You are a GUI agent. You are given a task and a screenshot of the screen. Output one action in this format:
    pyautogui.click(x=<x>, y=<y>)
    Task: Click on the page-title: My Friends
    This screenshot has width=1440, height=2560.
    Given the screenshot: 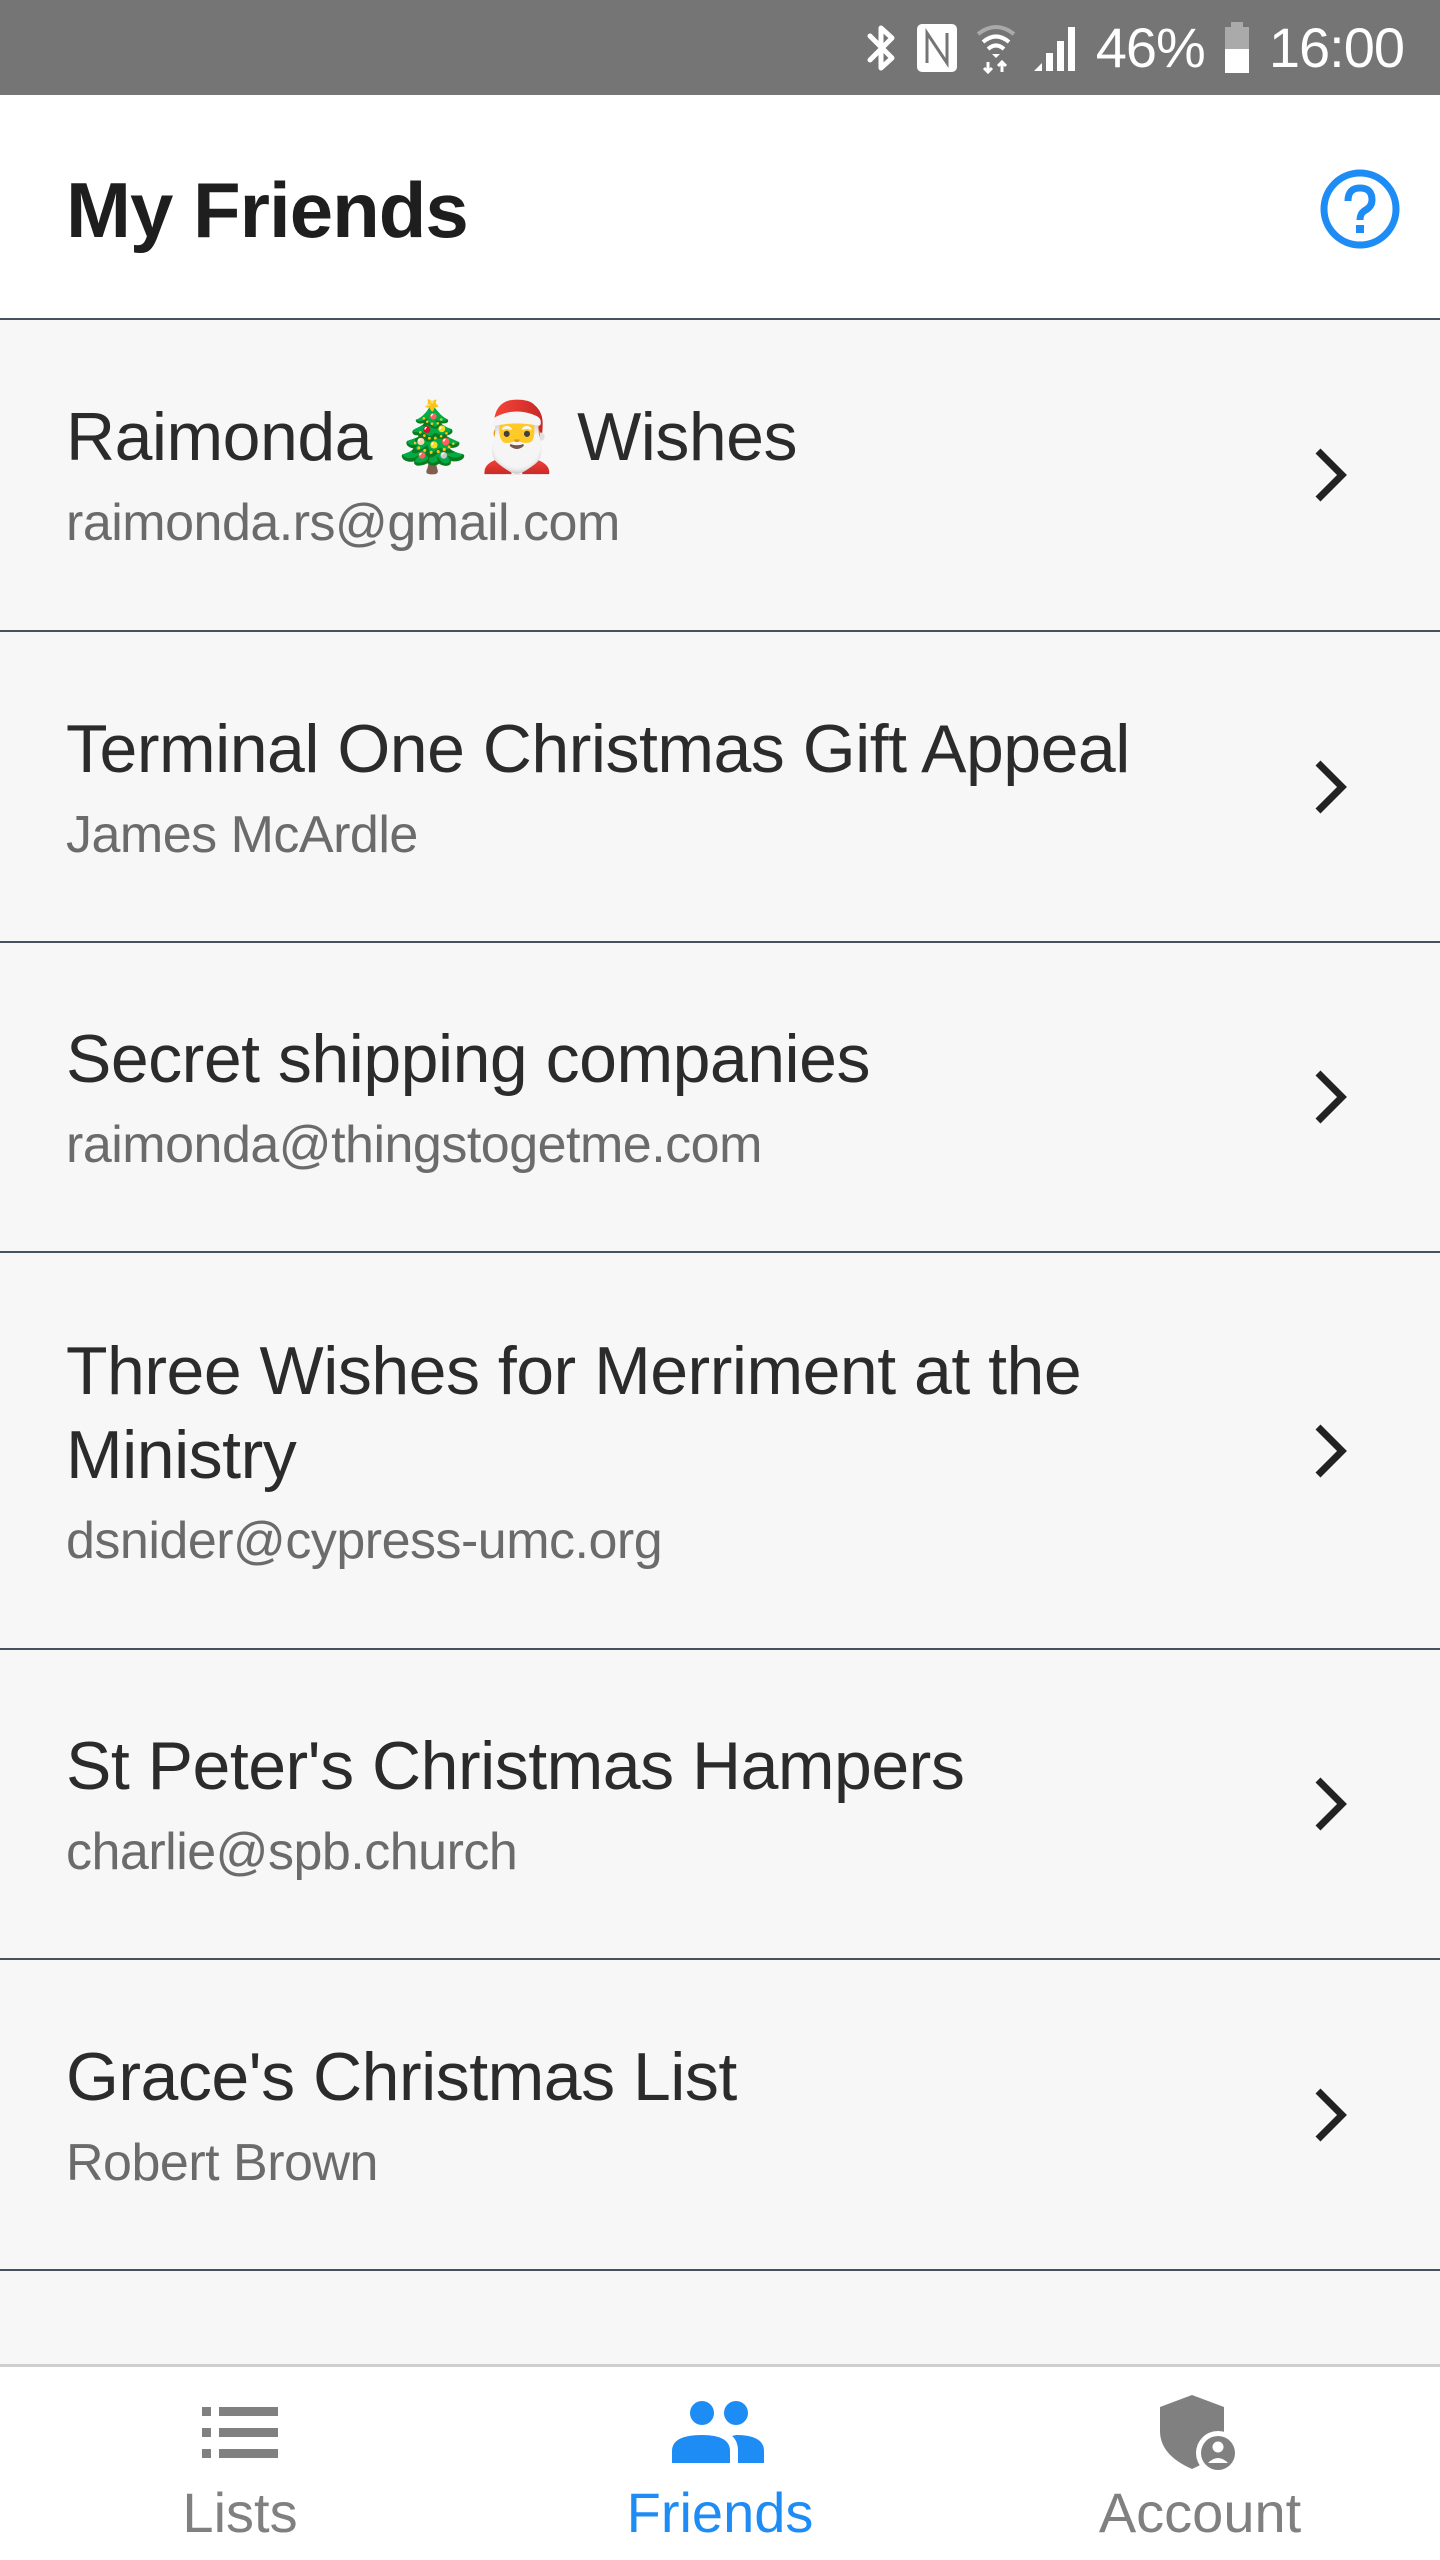 What is the action you would take?
    pyautogui.click(x=267, y=210)
    